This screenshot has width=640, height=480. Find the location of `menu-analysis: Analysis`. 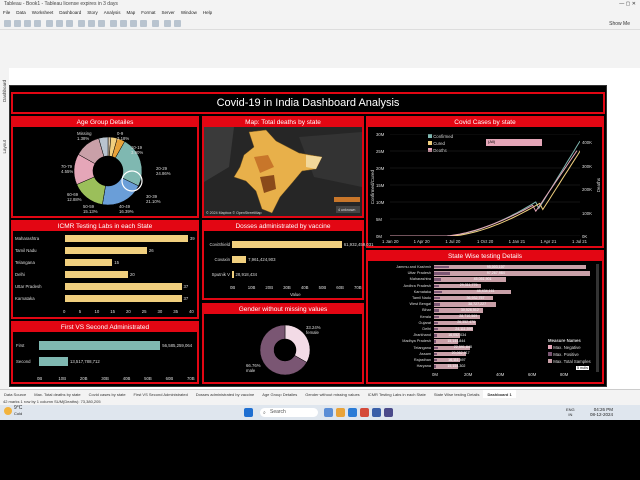

menu-analysis: Analysis is located at coordinates (112, 13).